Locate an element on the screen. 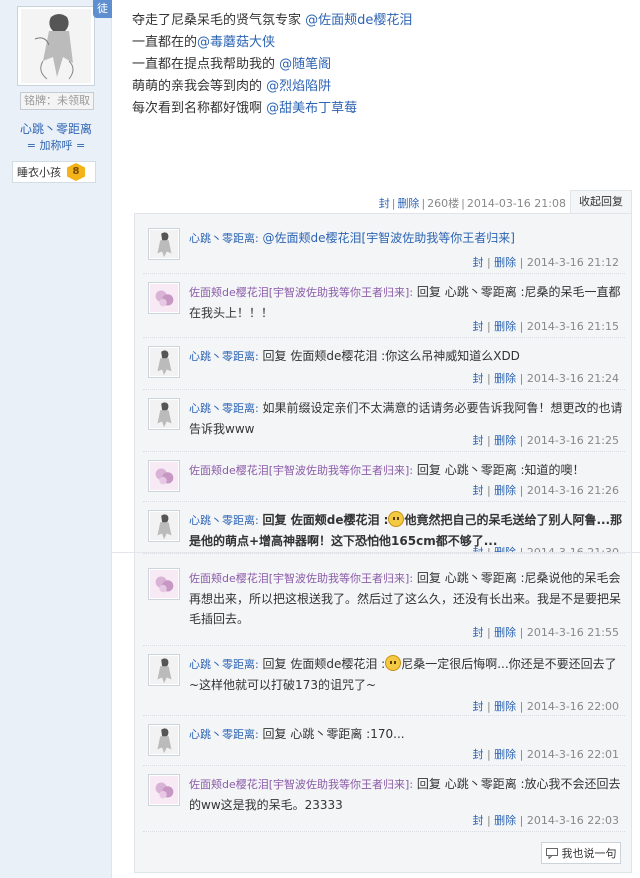  mention-link: @佐面颊de樱花泪 is located at coordinates (358, 20).